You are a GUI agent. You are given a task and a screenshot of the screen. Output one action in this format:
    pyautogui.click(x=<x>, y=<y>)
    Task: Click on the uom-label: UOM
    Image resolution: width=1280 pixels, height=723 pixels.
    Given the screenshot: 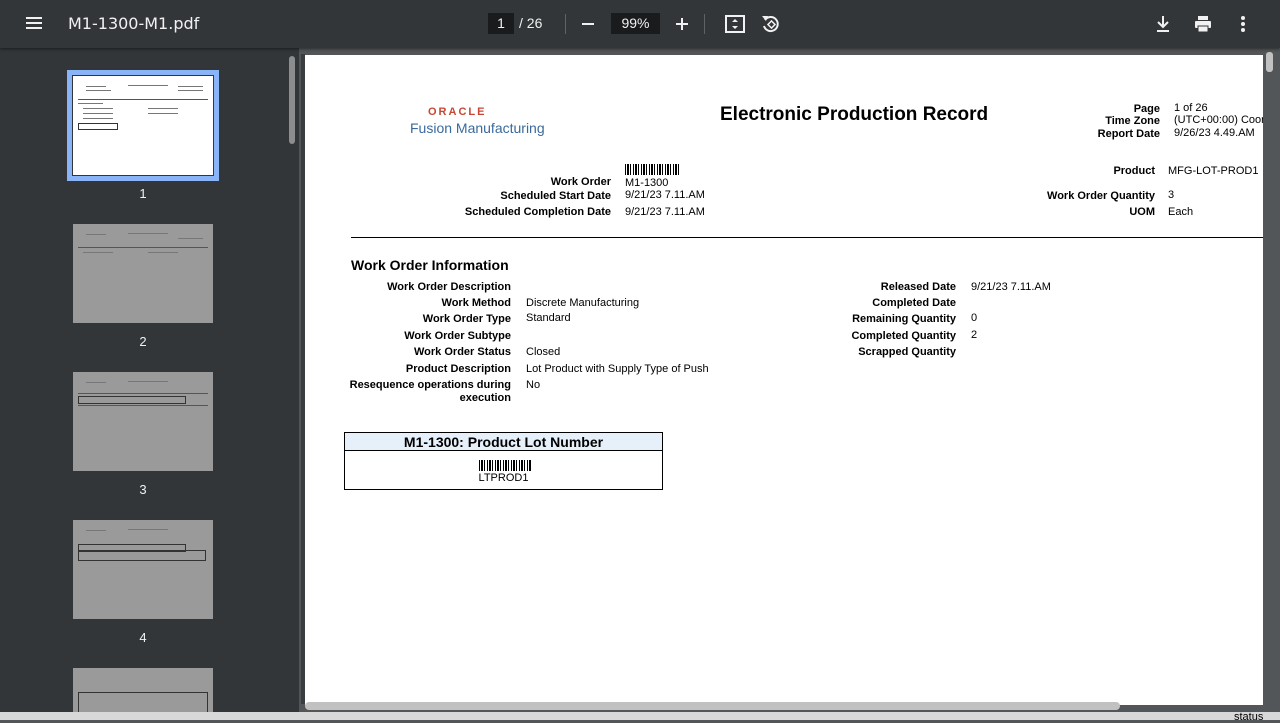 What is the action you would take?
    pyautogui.click(x=1142, y=212)
    